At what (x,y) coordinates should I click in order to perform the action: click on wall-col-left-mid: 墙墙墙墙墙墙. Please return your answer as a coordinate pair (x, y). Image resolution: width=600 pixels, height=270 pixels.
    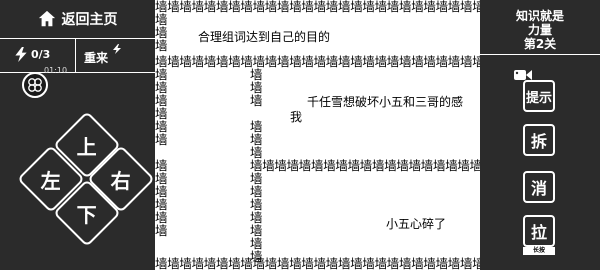
    Looking at the image, I should click on (161, 107).